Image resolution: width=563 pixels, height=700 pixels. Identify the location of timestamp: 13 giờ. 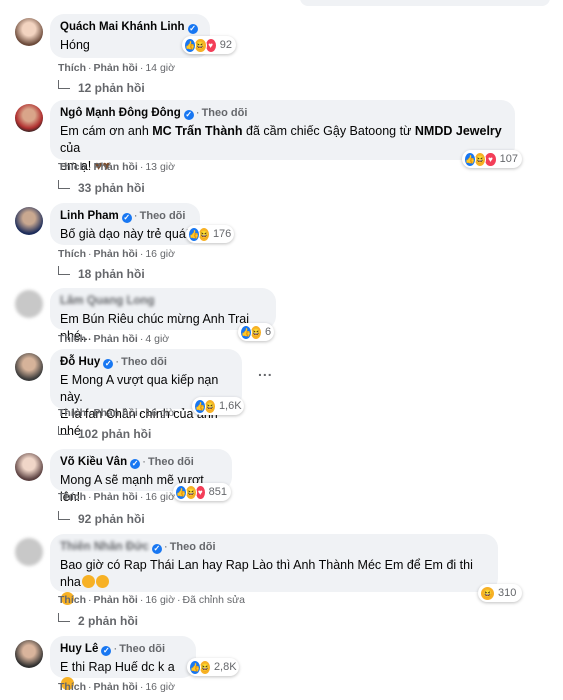
(160, 167).